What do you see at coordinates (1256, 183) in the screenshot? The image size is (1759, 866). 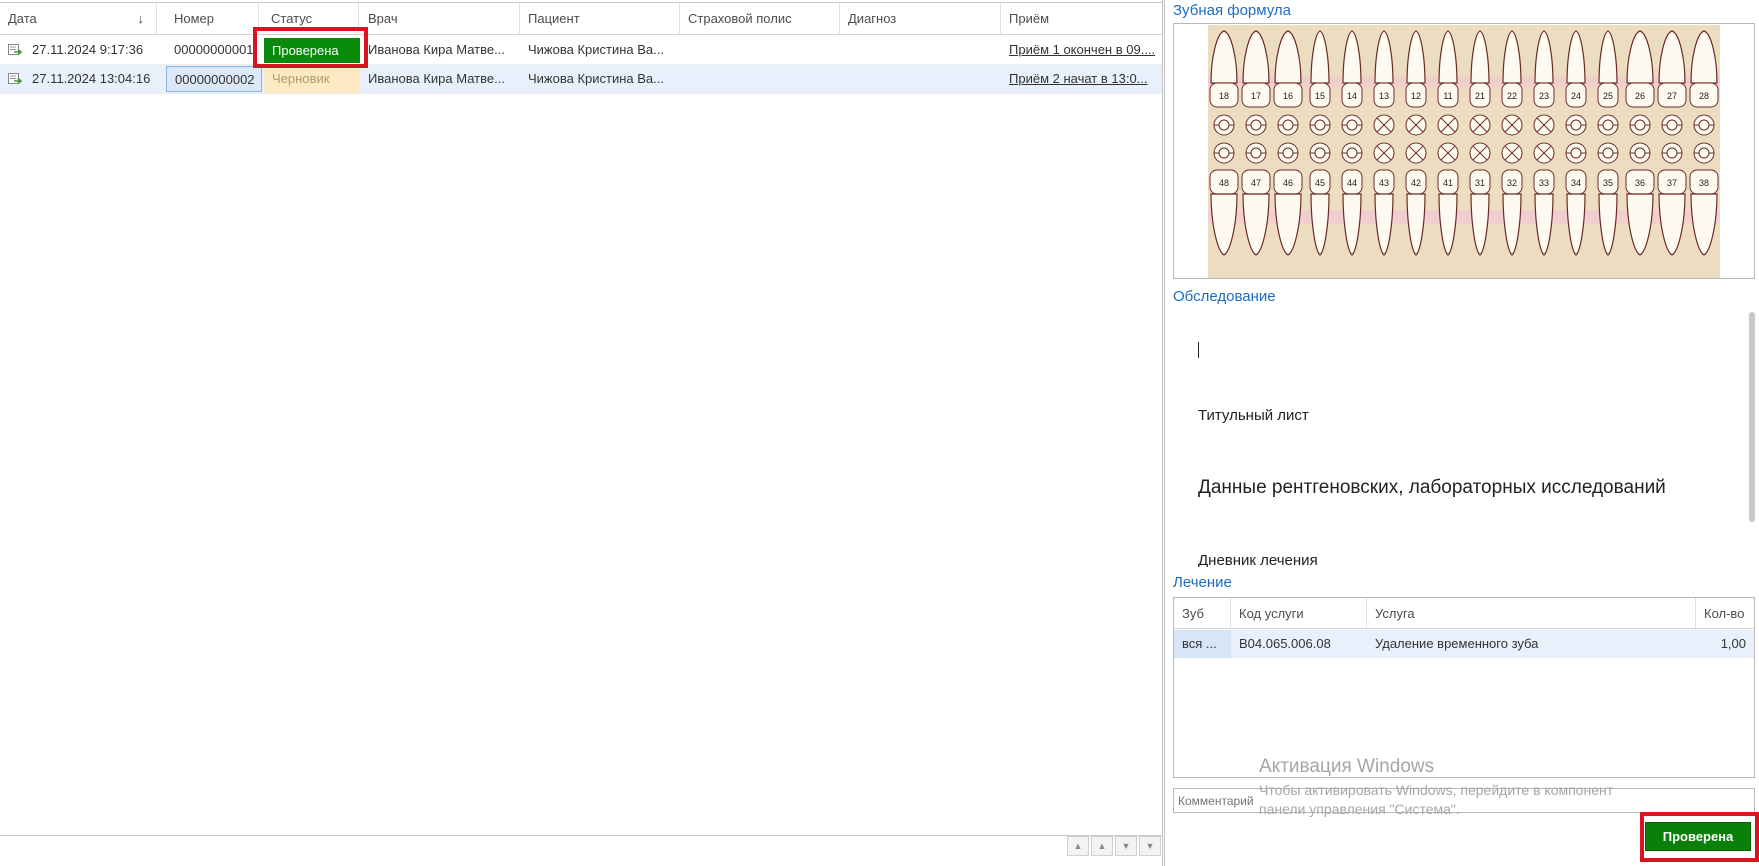 I see `tooth-number: 47` at bounding box center [1256, 183].